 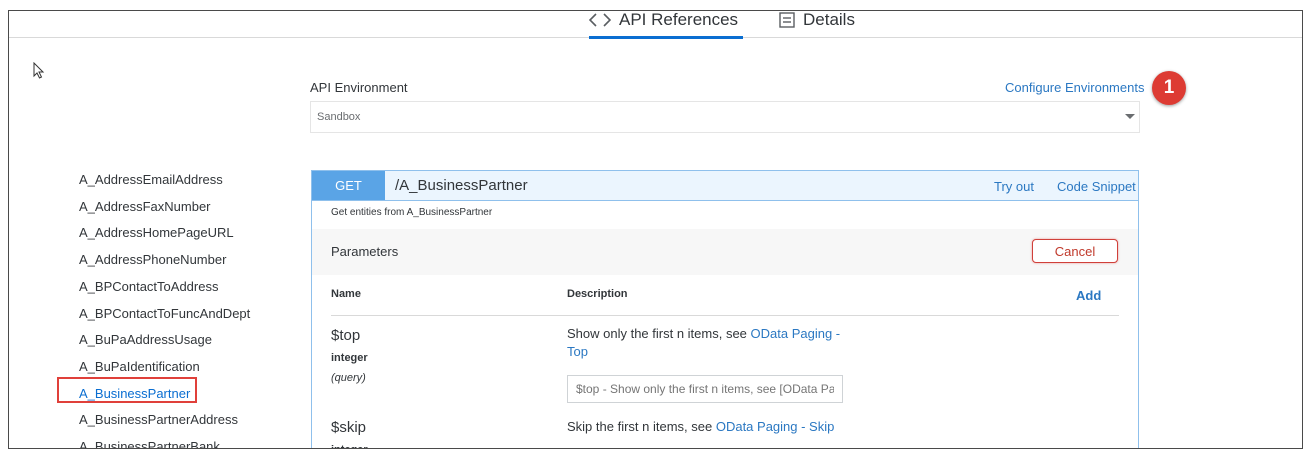 I want to click on tab-label: Details, so click(x=829, y=19).